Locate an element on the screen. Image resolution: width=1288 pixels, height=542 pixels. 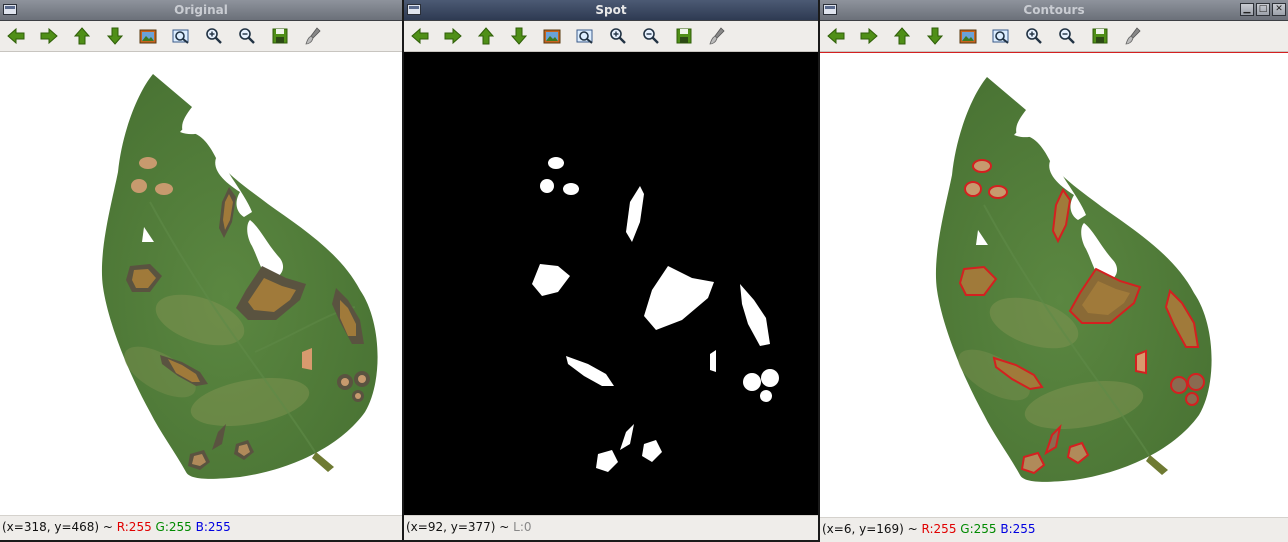
binary-spots is located at coordinates (655, 314).